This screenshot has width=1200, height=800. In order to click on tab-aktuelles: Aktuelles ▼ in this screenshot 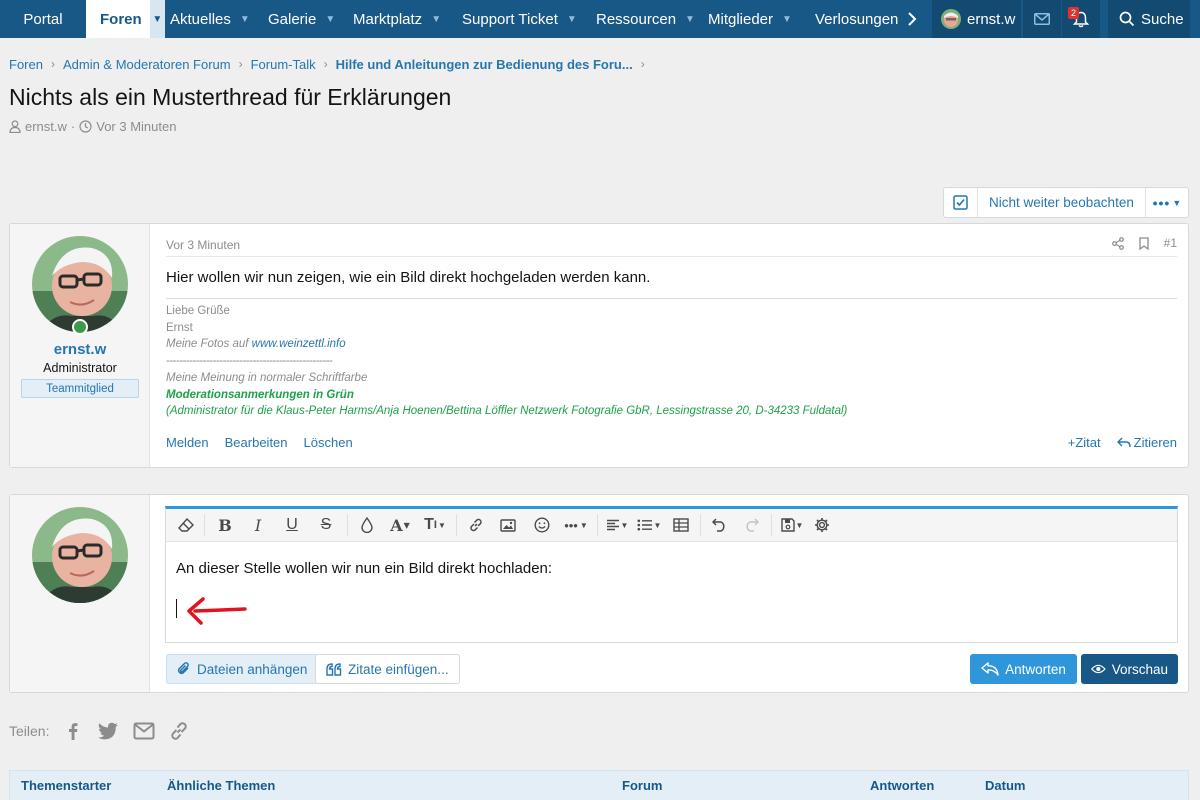, I will do `click(211, 19)`.